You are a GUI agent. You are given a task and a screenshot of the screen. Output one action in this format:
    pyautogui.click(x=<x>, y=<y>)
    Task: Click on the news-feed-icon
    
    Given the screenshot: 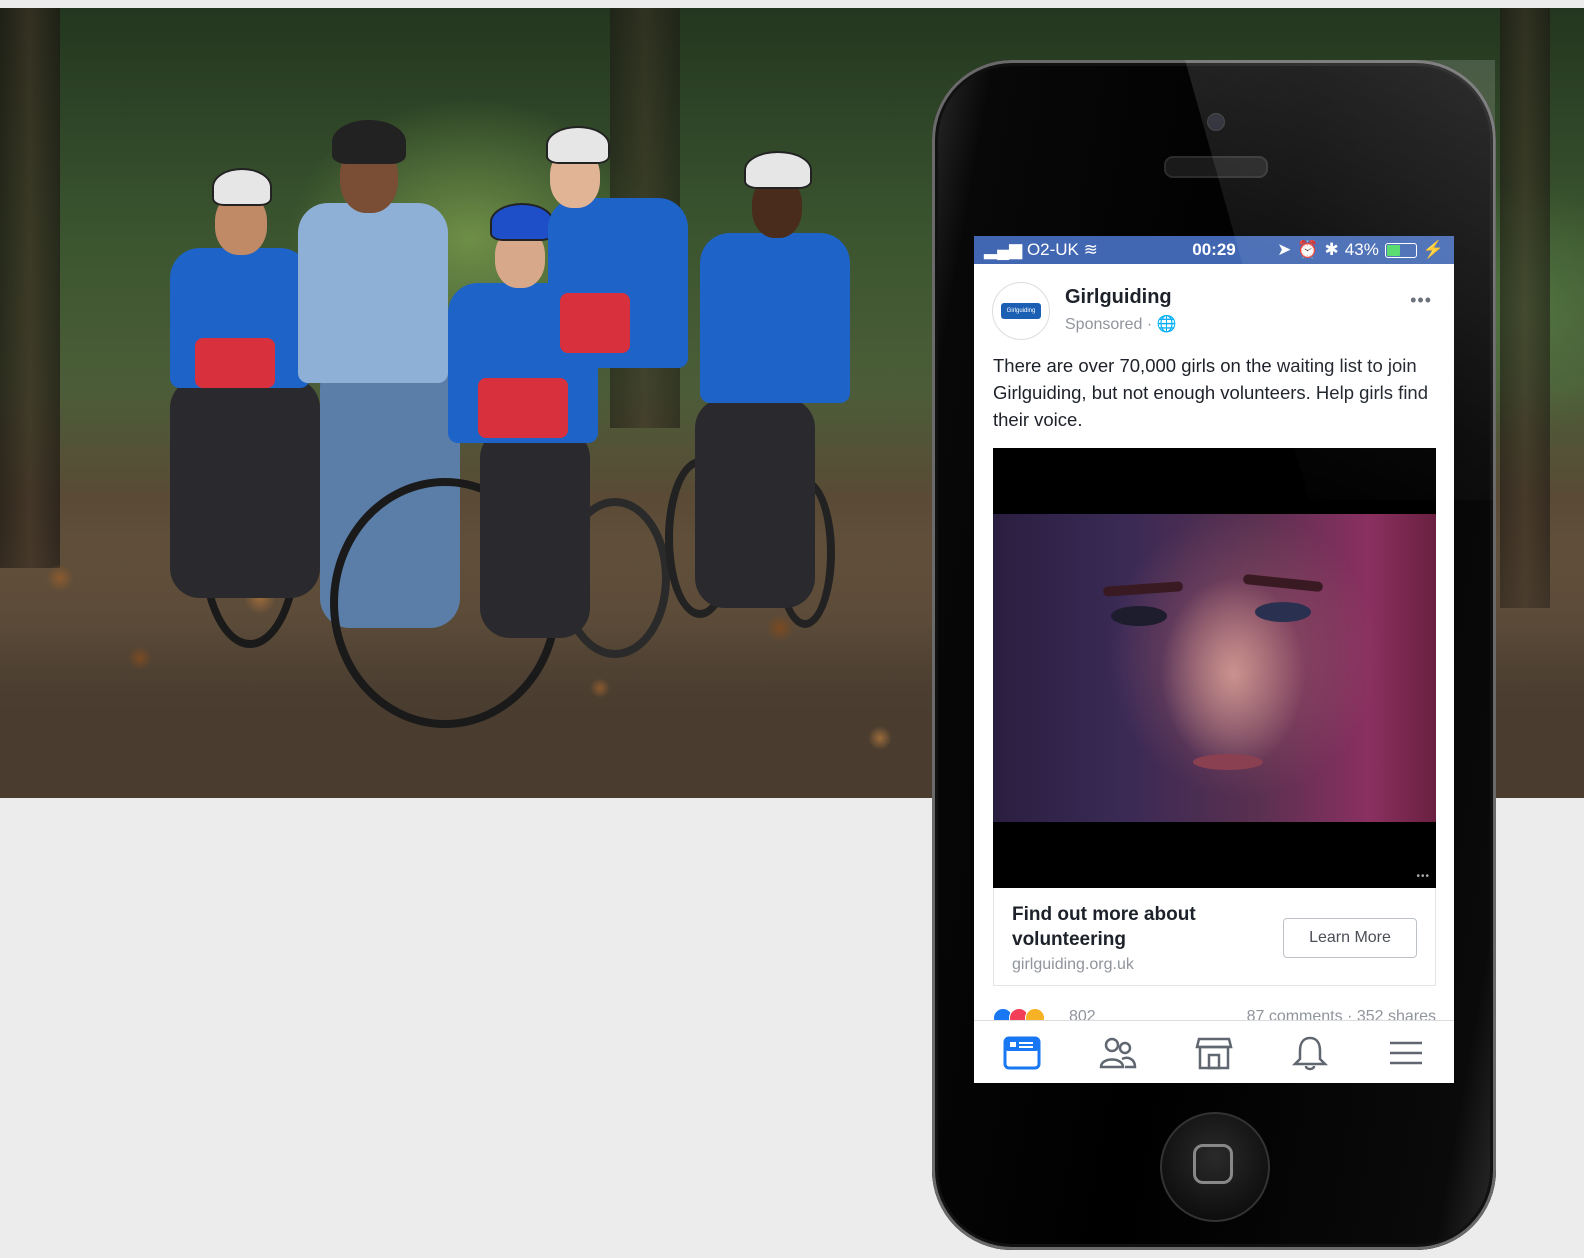 What is the action you would take?
    pyautogui.click(x=1022, y=1052)
    